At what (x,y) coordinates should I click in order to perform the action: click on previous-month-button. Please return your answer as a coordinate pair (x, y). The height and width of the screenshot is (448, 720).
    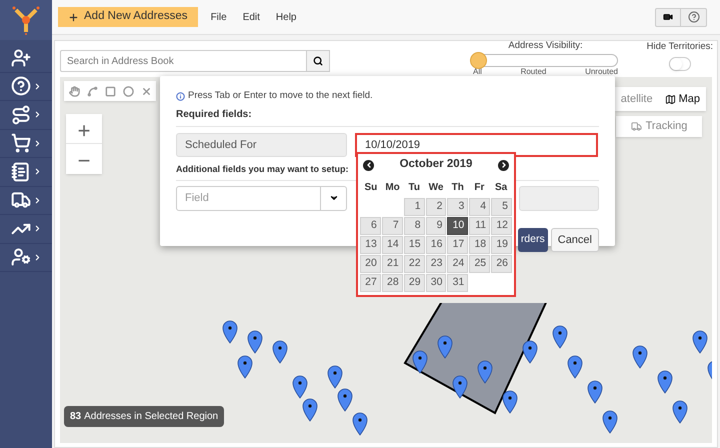
    Looking at the image, I should click on (368, 165).